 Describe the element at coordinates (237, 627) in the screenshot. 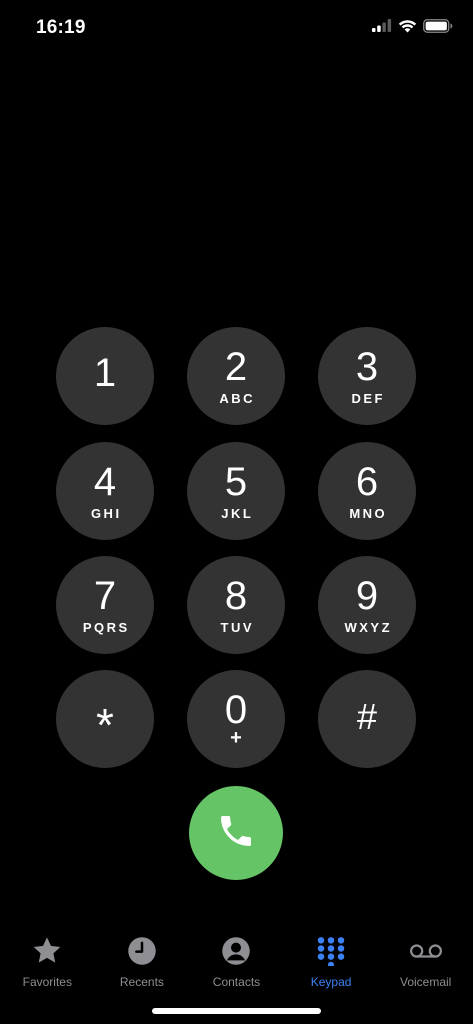

I see `key-letters: TUV` at that location.